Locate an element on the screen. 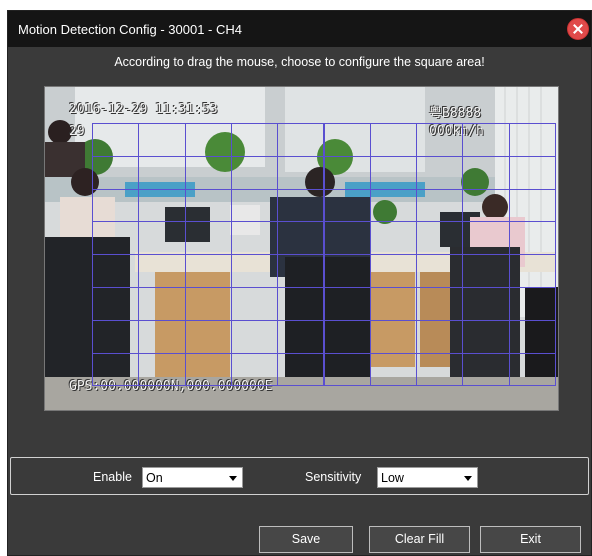 This screenshot has height=556, width=592. settings-panel: Enable On Sensitivity Low is located at coordinates (299, 476).